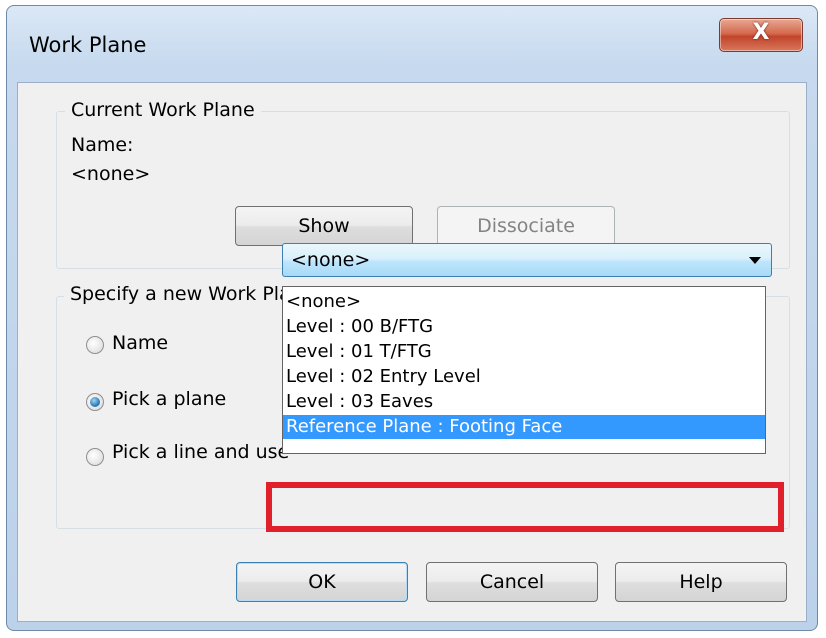  Describe the element at coordinates (526, 226) in the screenshot. I see `dissociate-button: Dissociate` at that location.